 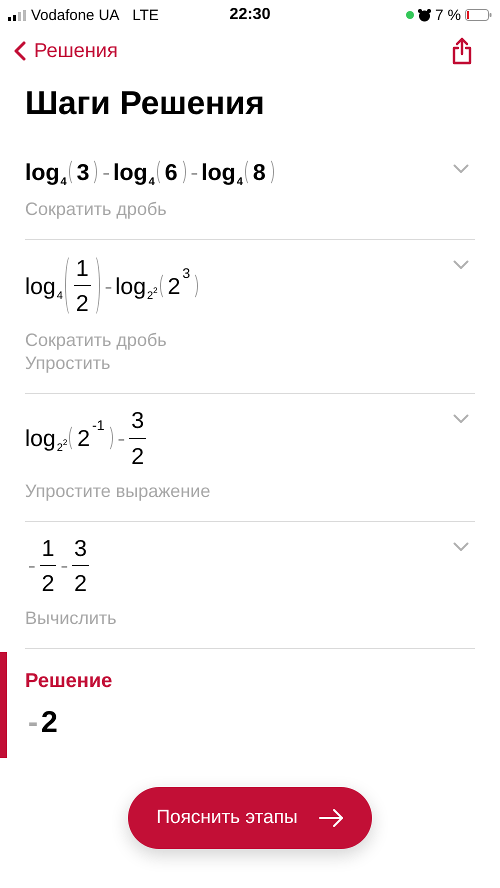 What do you see at coordinates (250, 14) in the screenshot?
I see `clock-time: 22:30` at bounding box center [250, 14].